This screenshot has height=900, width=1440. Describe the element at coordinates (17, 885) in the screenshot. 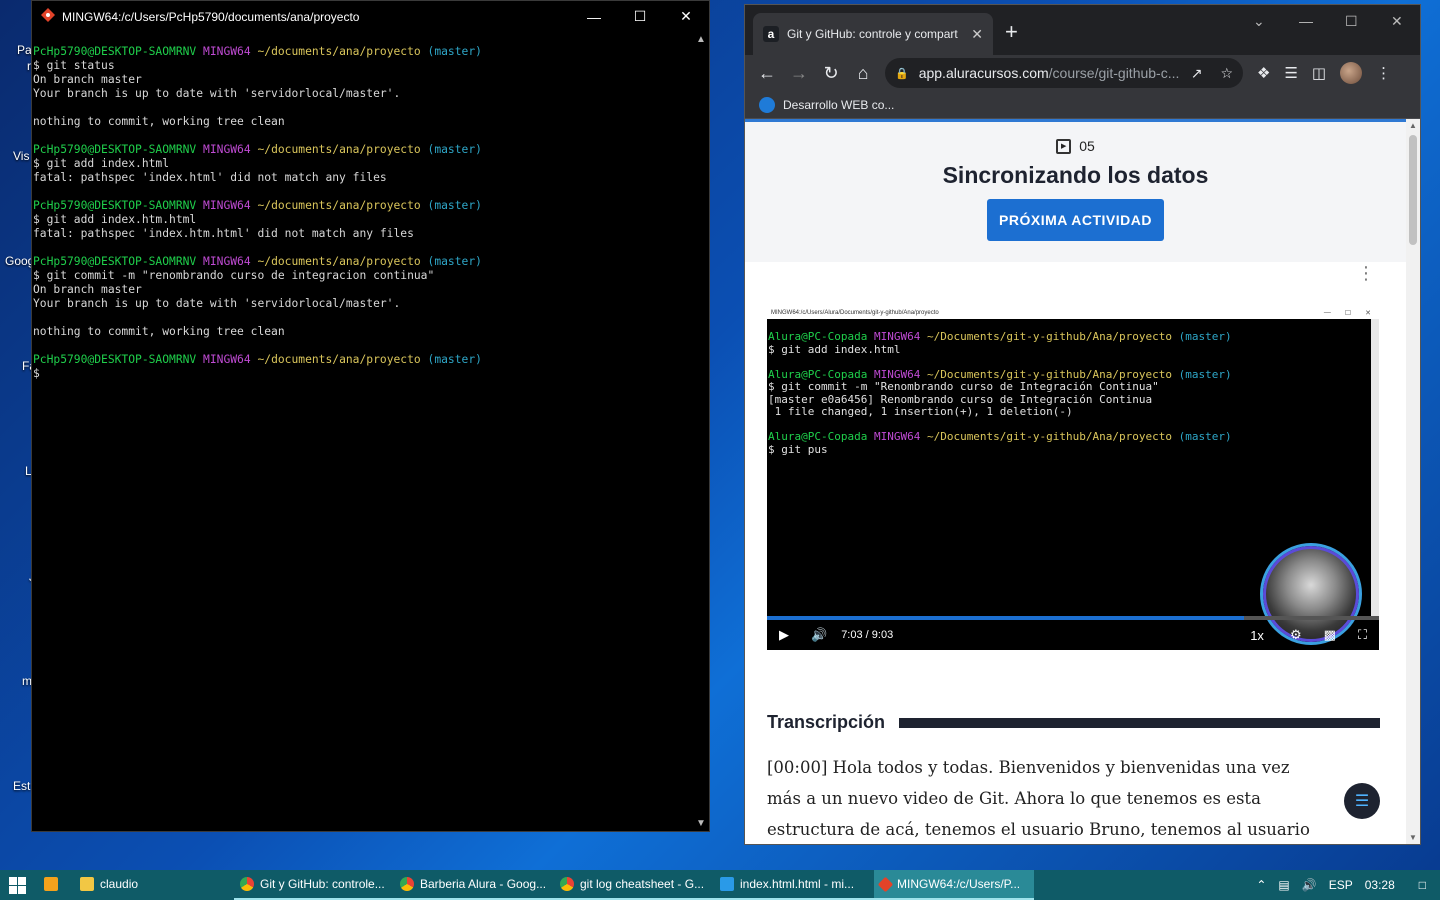

I see `start-button` at that location.